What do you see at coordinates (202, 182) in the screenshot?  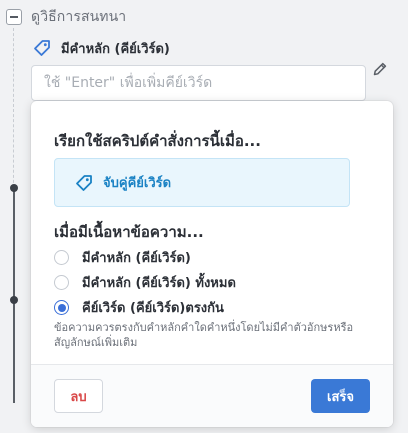 I see `trigger-keyword-match: จับคู่คีย์เวิร์ด` at bounding box center [202, 182].